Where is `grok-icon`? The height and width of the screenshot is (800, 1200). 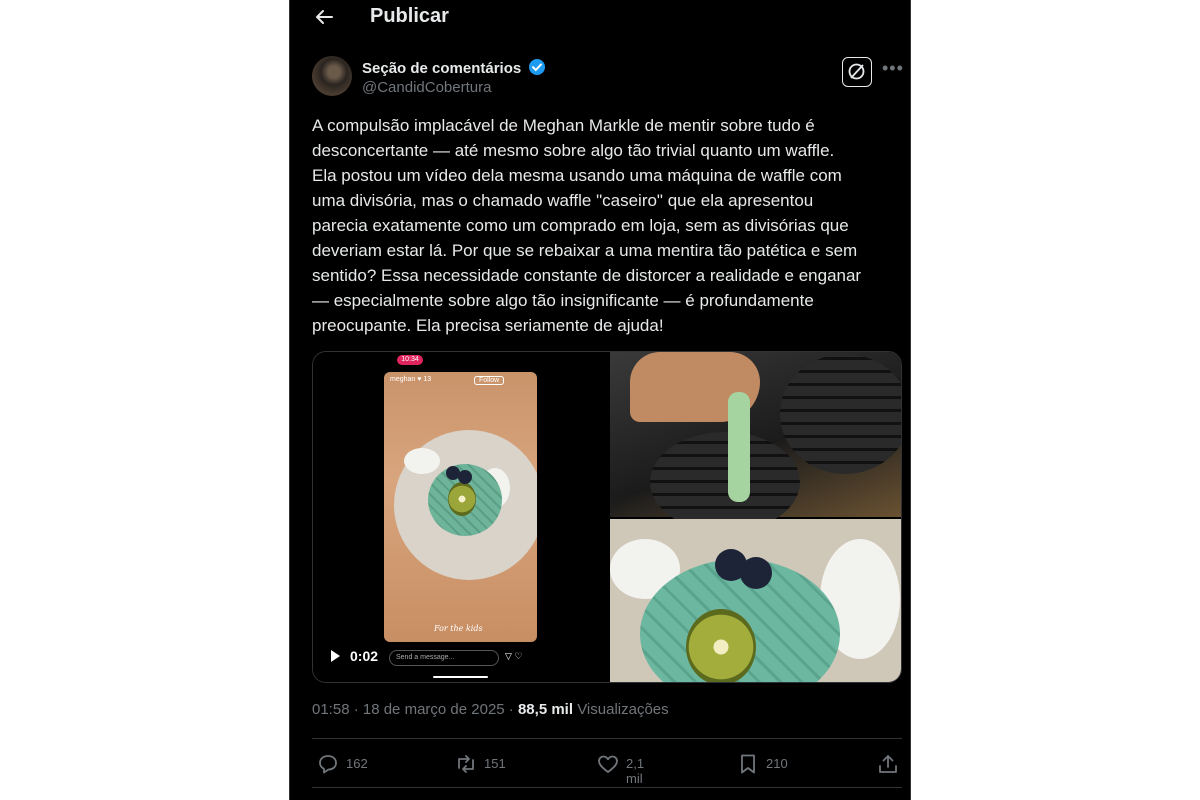 grok-icon is located at coordinates (856, 71).